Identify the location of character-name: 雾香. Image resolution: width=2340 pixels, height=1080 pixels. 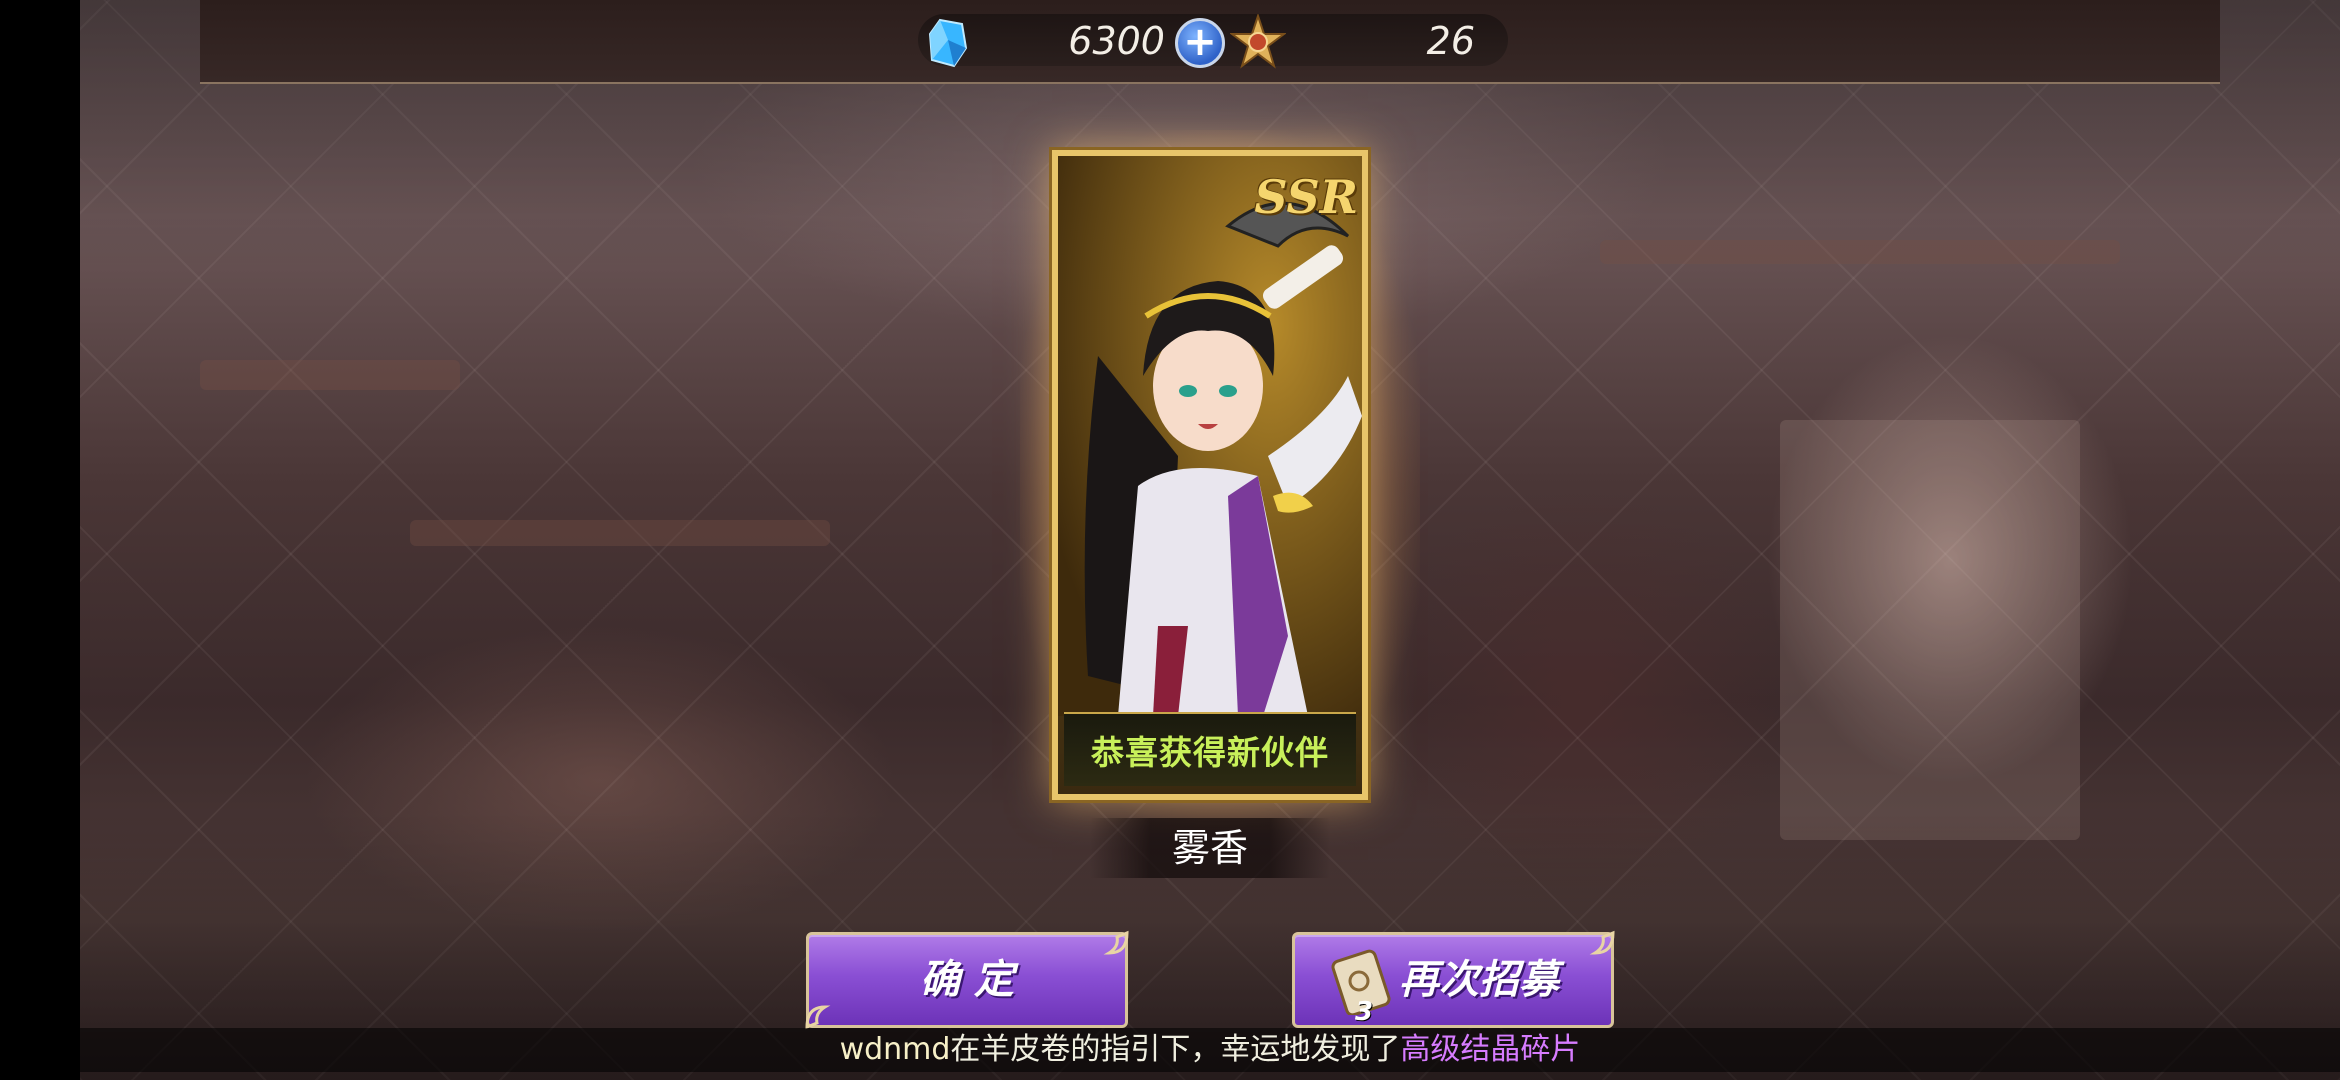
(1209, 848).